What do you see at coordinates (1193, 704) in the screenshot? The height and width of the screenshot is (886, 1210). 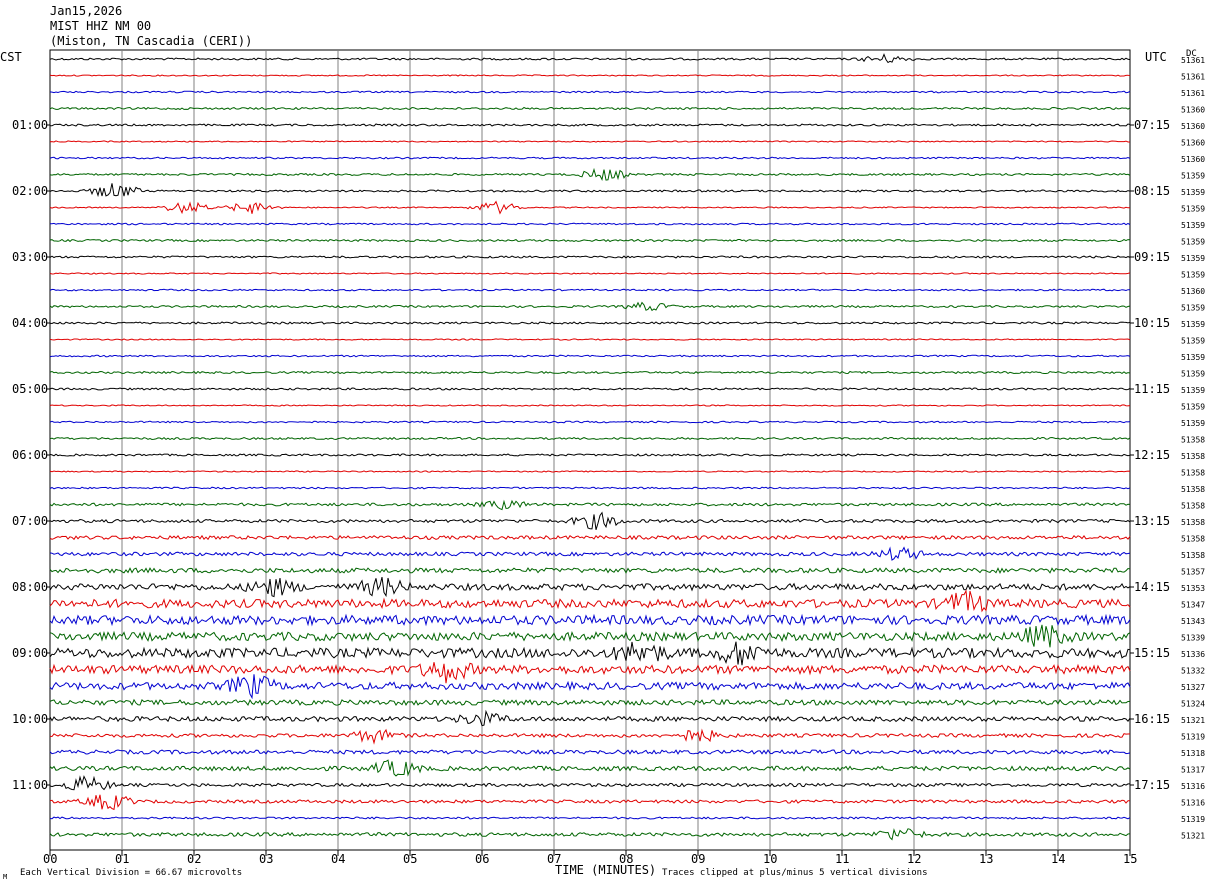 I see `dc-value-label: 51324` at bounding box center [1193, 704].